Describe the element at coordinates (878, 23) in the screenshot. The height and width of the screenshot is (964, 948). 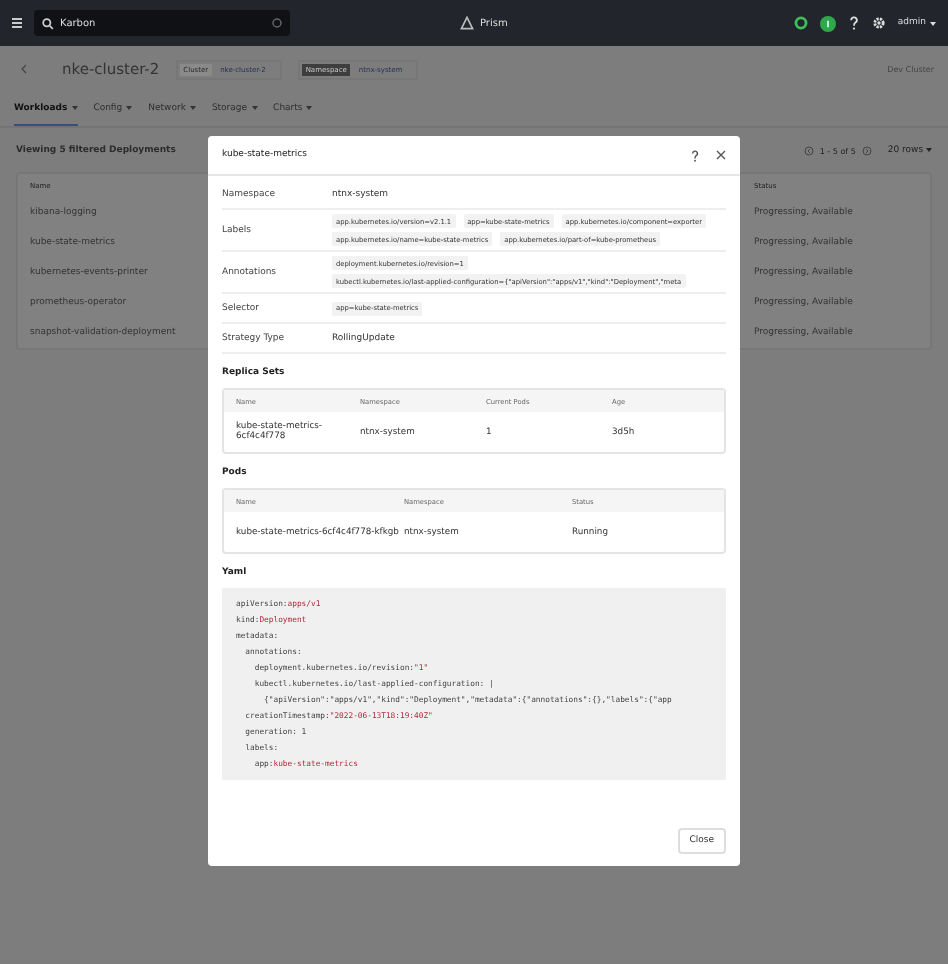
I see `settings-icon` at that location.